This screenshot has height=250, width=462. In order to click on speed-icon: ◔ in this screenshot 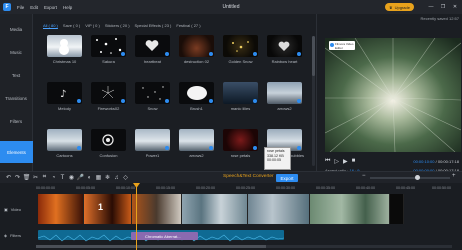, I will do `click(53, 178)`.